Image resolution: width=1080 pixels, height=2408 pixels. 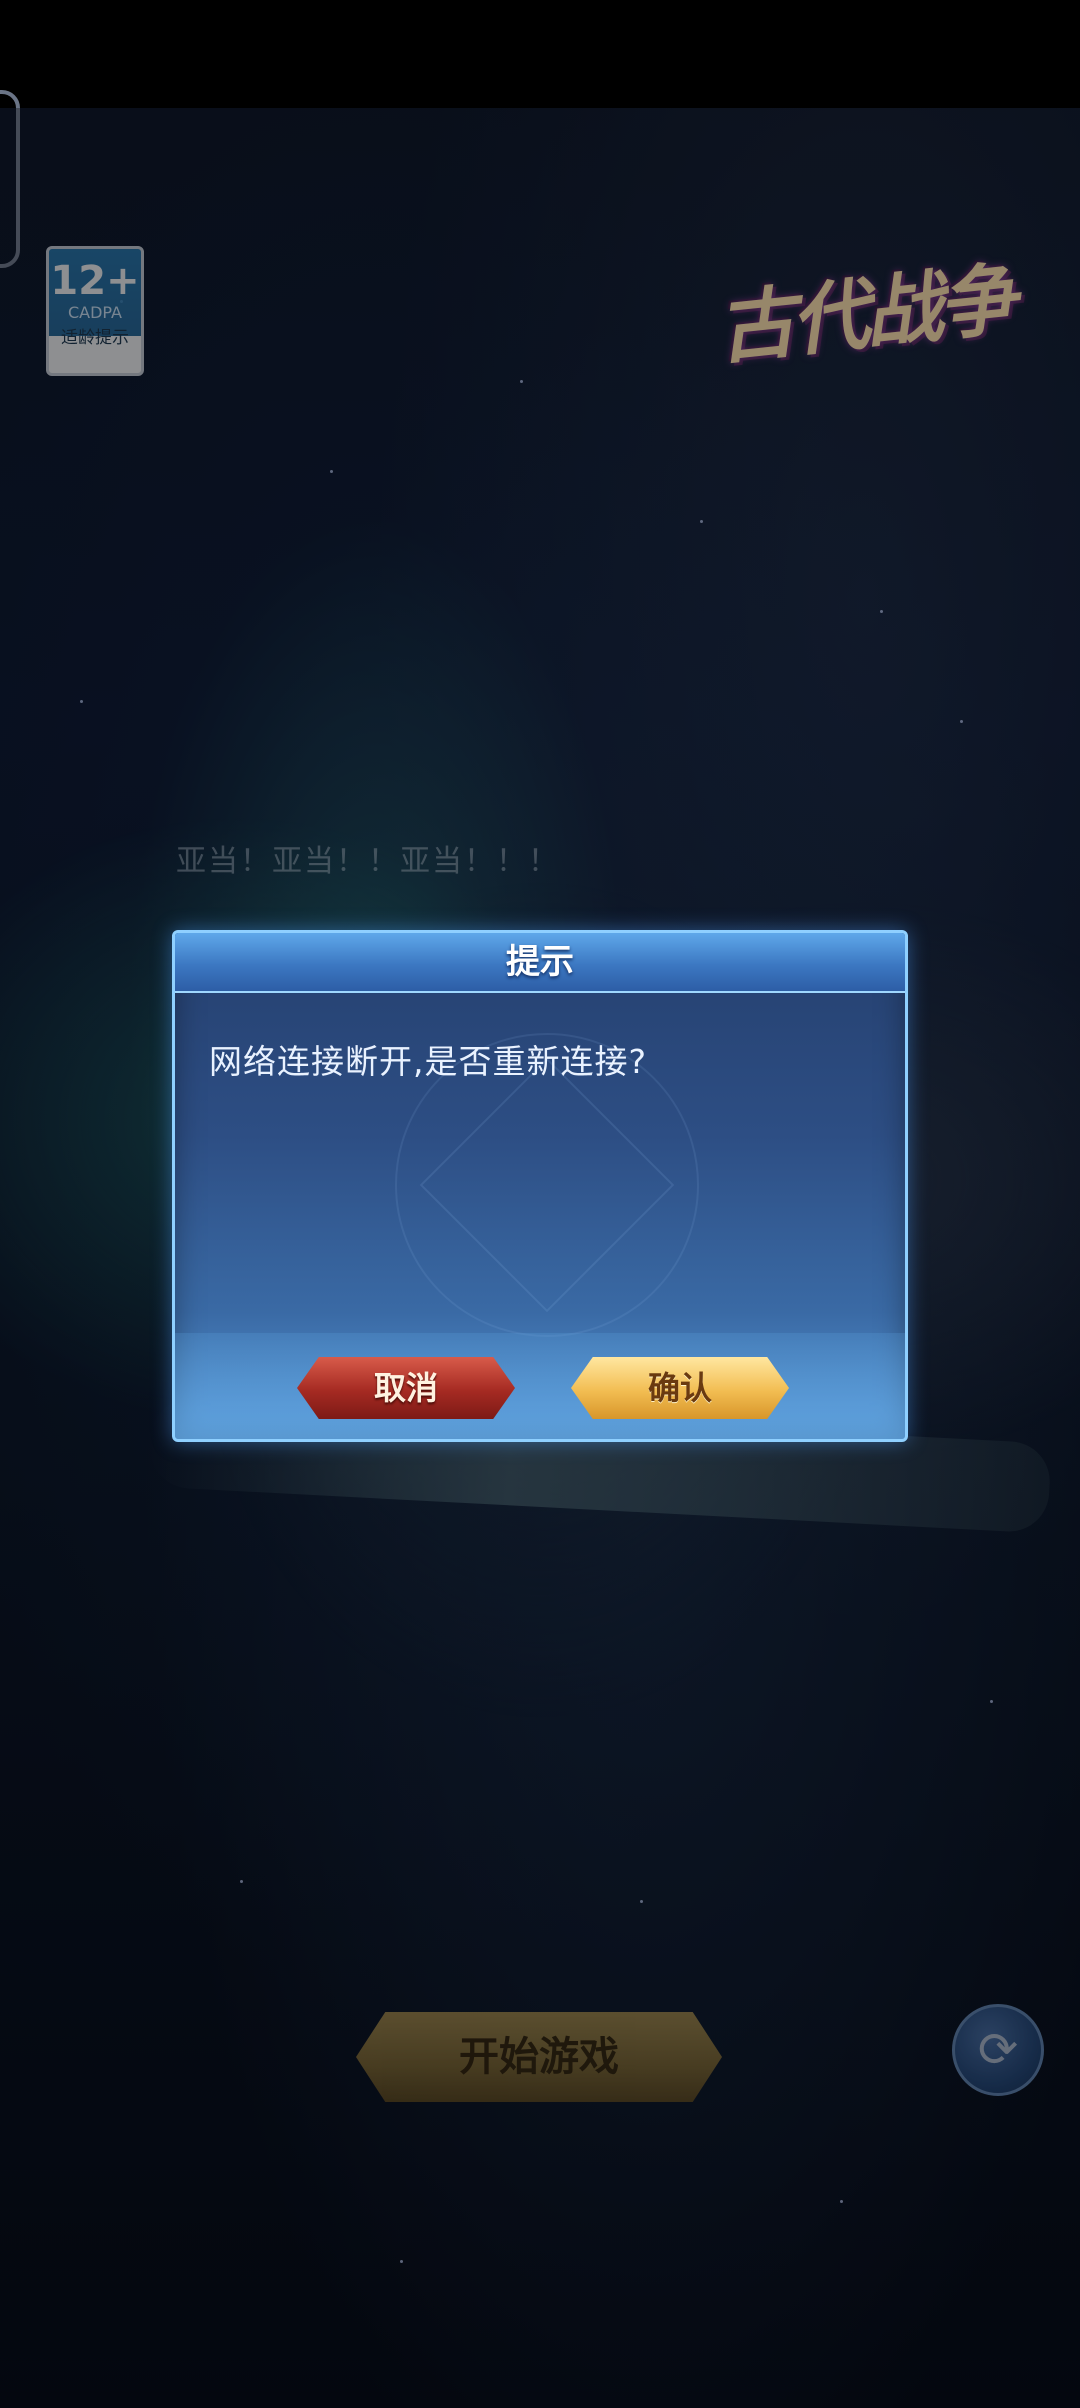 I want to click on confirm-button: 确认, so click(x=680, y=1388).